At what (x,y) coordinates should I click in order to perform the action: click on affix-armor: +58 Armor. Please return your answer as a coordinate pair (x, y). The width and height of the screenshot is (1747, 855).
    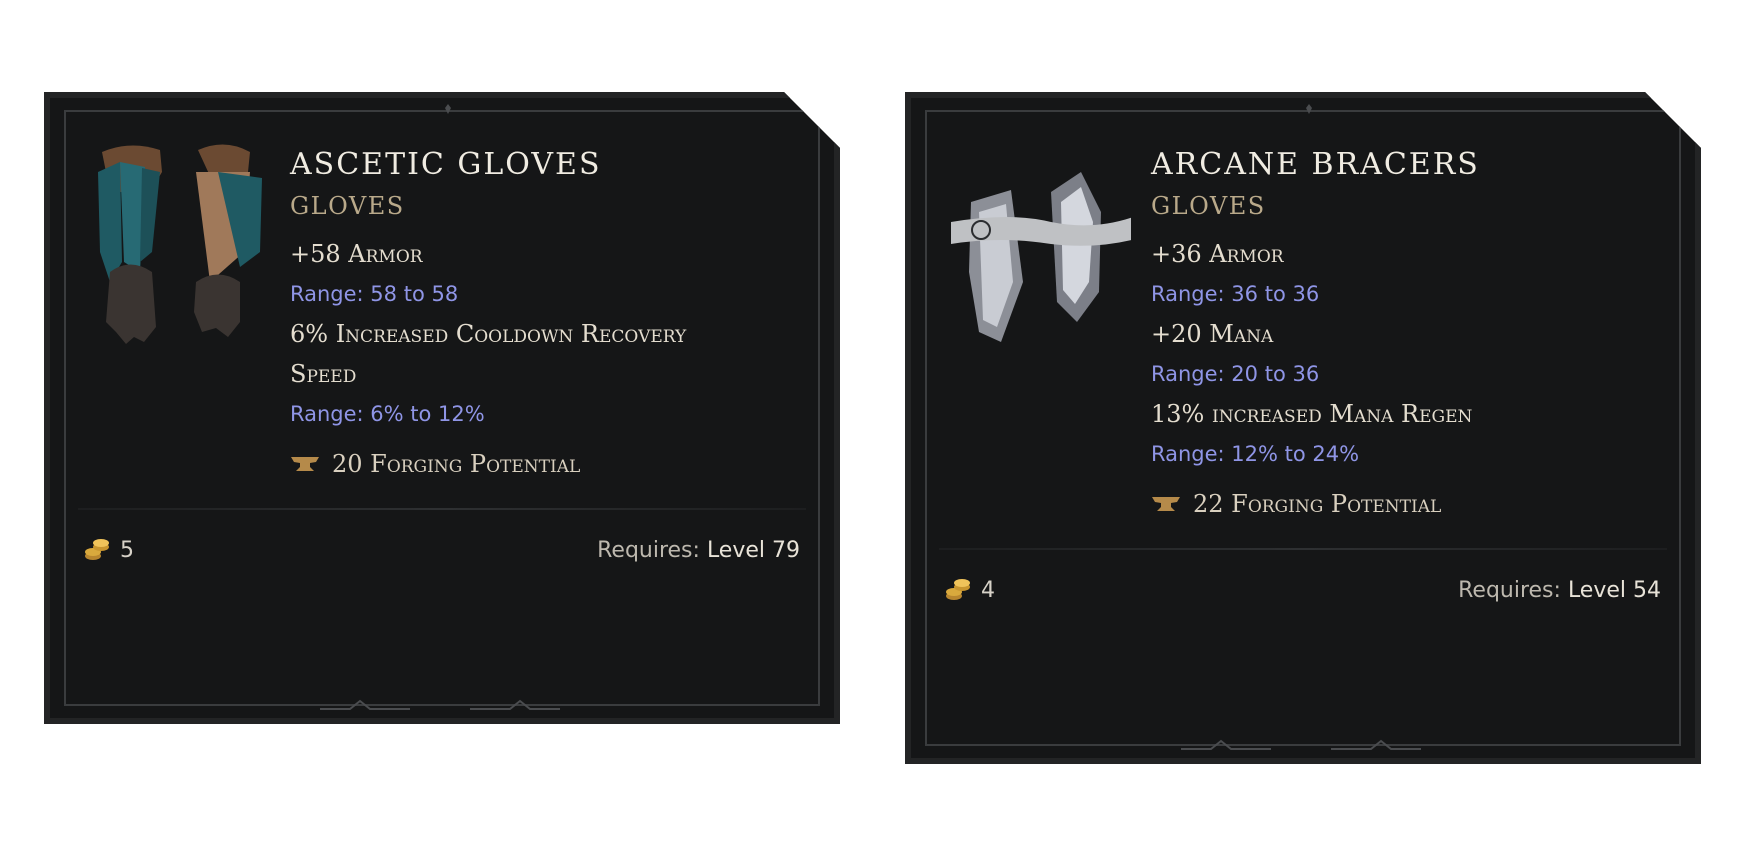
    Looking at the image, I should click on (356, 254).